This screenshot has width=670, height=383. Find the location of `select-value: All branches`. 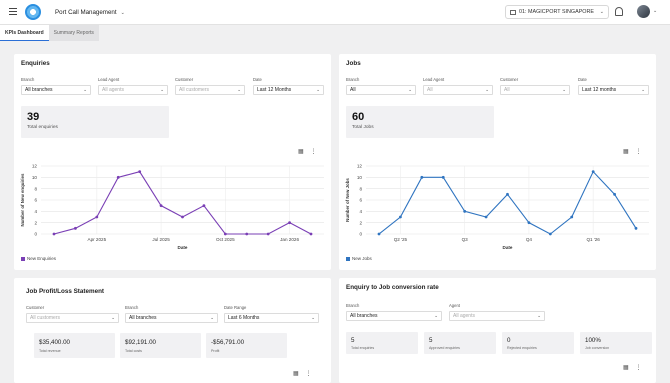

select-value: All branches is located at coordinates (143, 318).